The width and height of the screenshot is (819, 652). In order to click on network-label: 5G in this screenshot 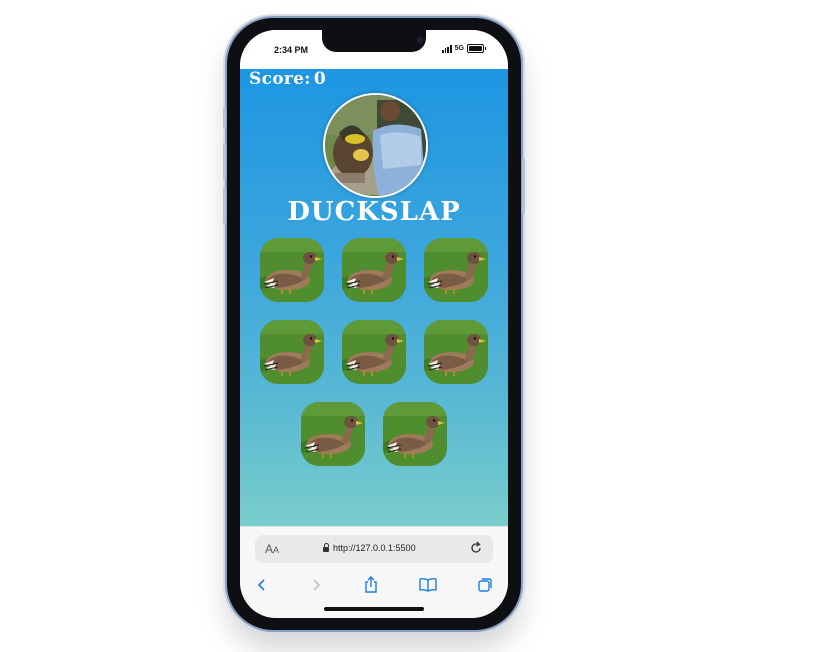, I will do `click(459, 48)`.